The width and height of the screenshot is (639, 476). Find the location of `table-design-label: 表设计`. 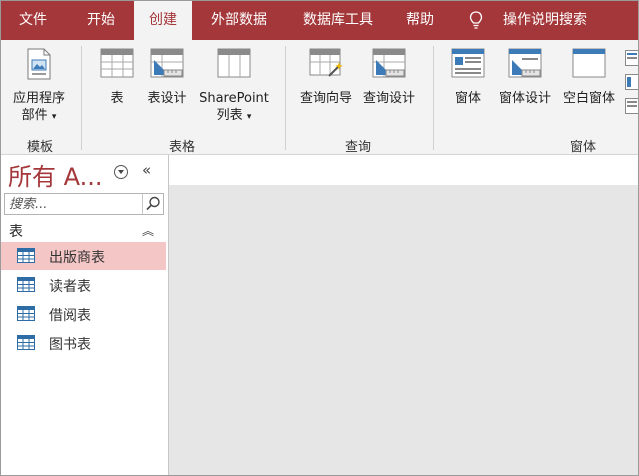

table-design-label: 表设计 is located at coordinates (167, 98).